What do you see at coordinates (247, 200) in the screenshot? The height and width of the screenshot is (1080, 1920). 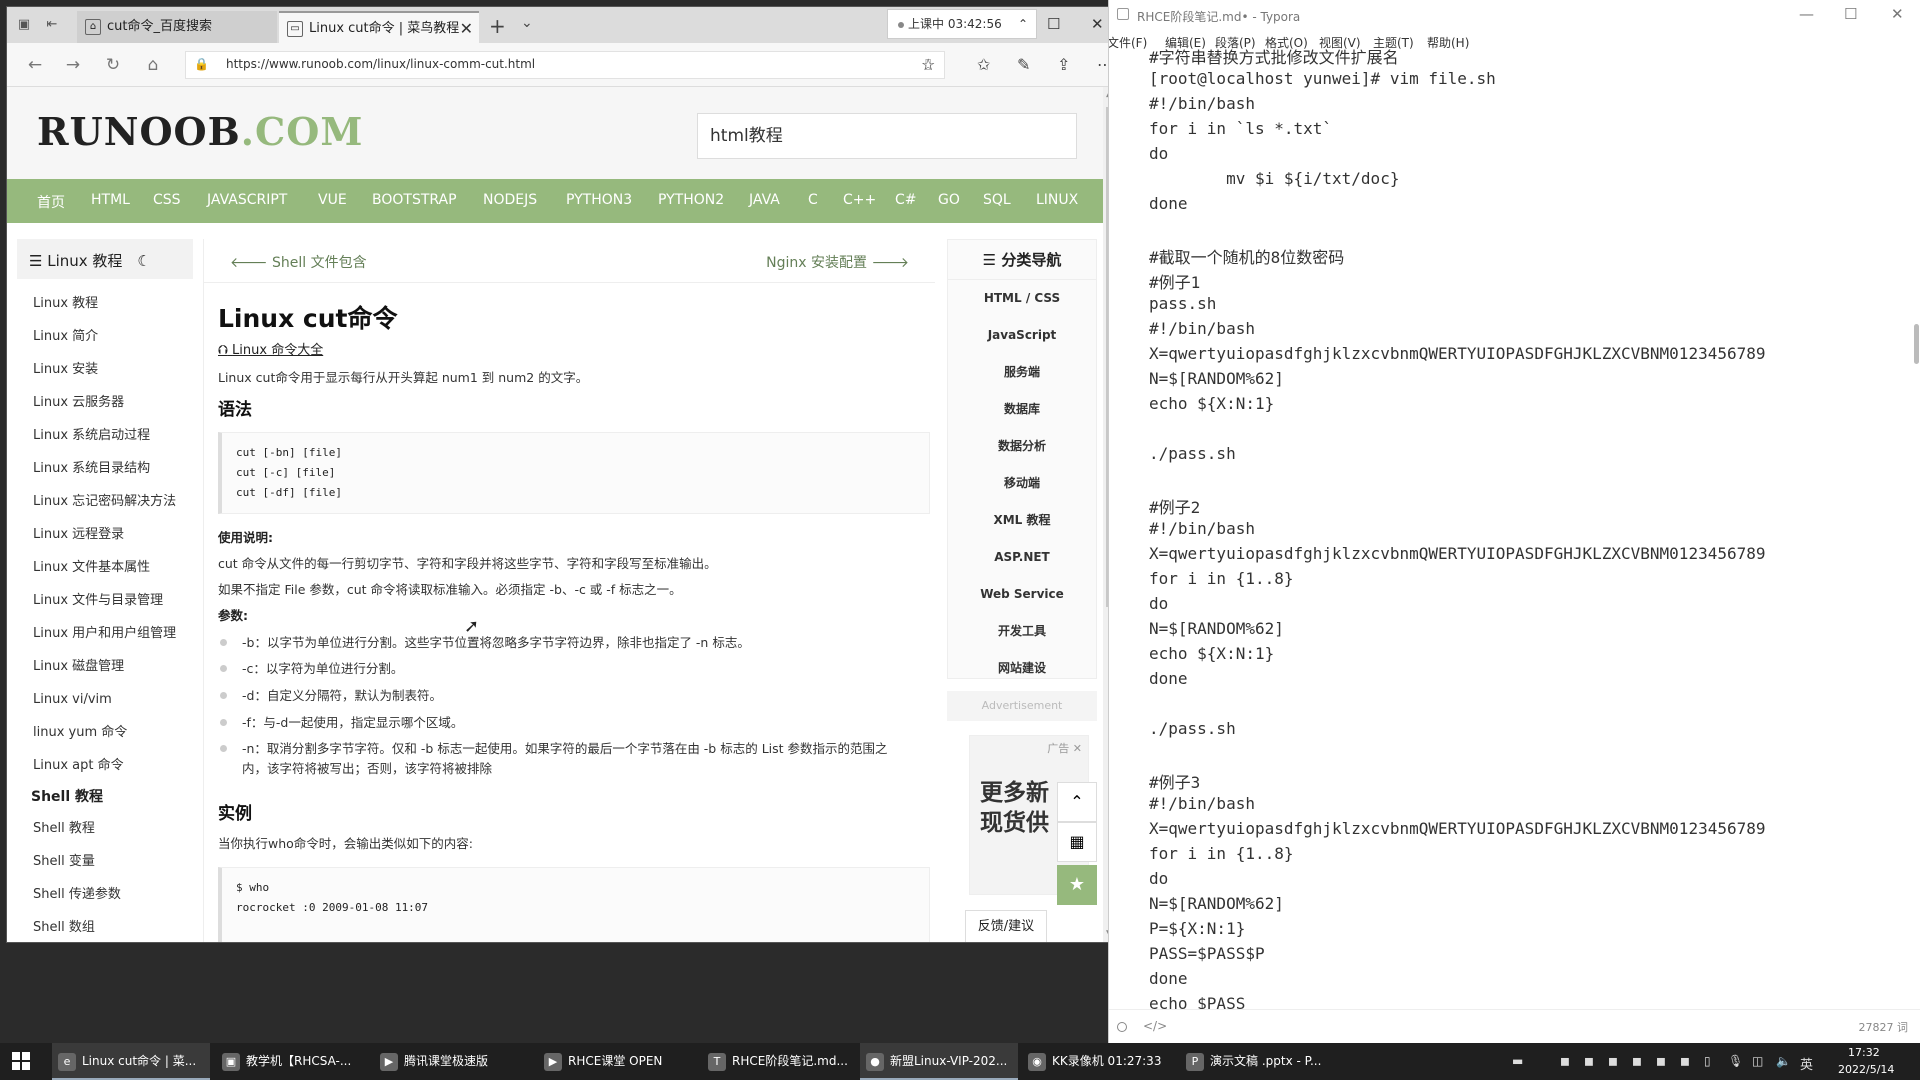 I see `nav-item: JAVASCRIPT` at bounding box center [247, 200].